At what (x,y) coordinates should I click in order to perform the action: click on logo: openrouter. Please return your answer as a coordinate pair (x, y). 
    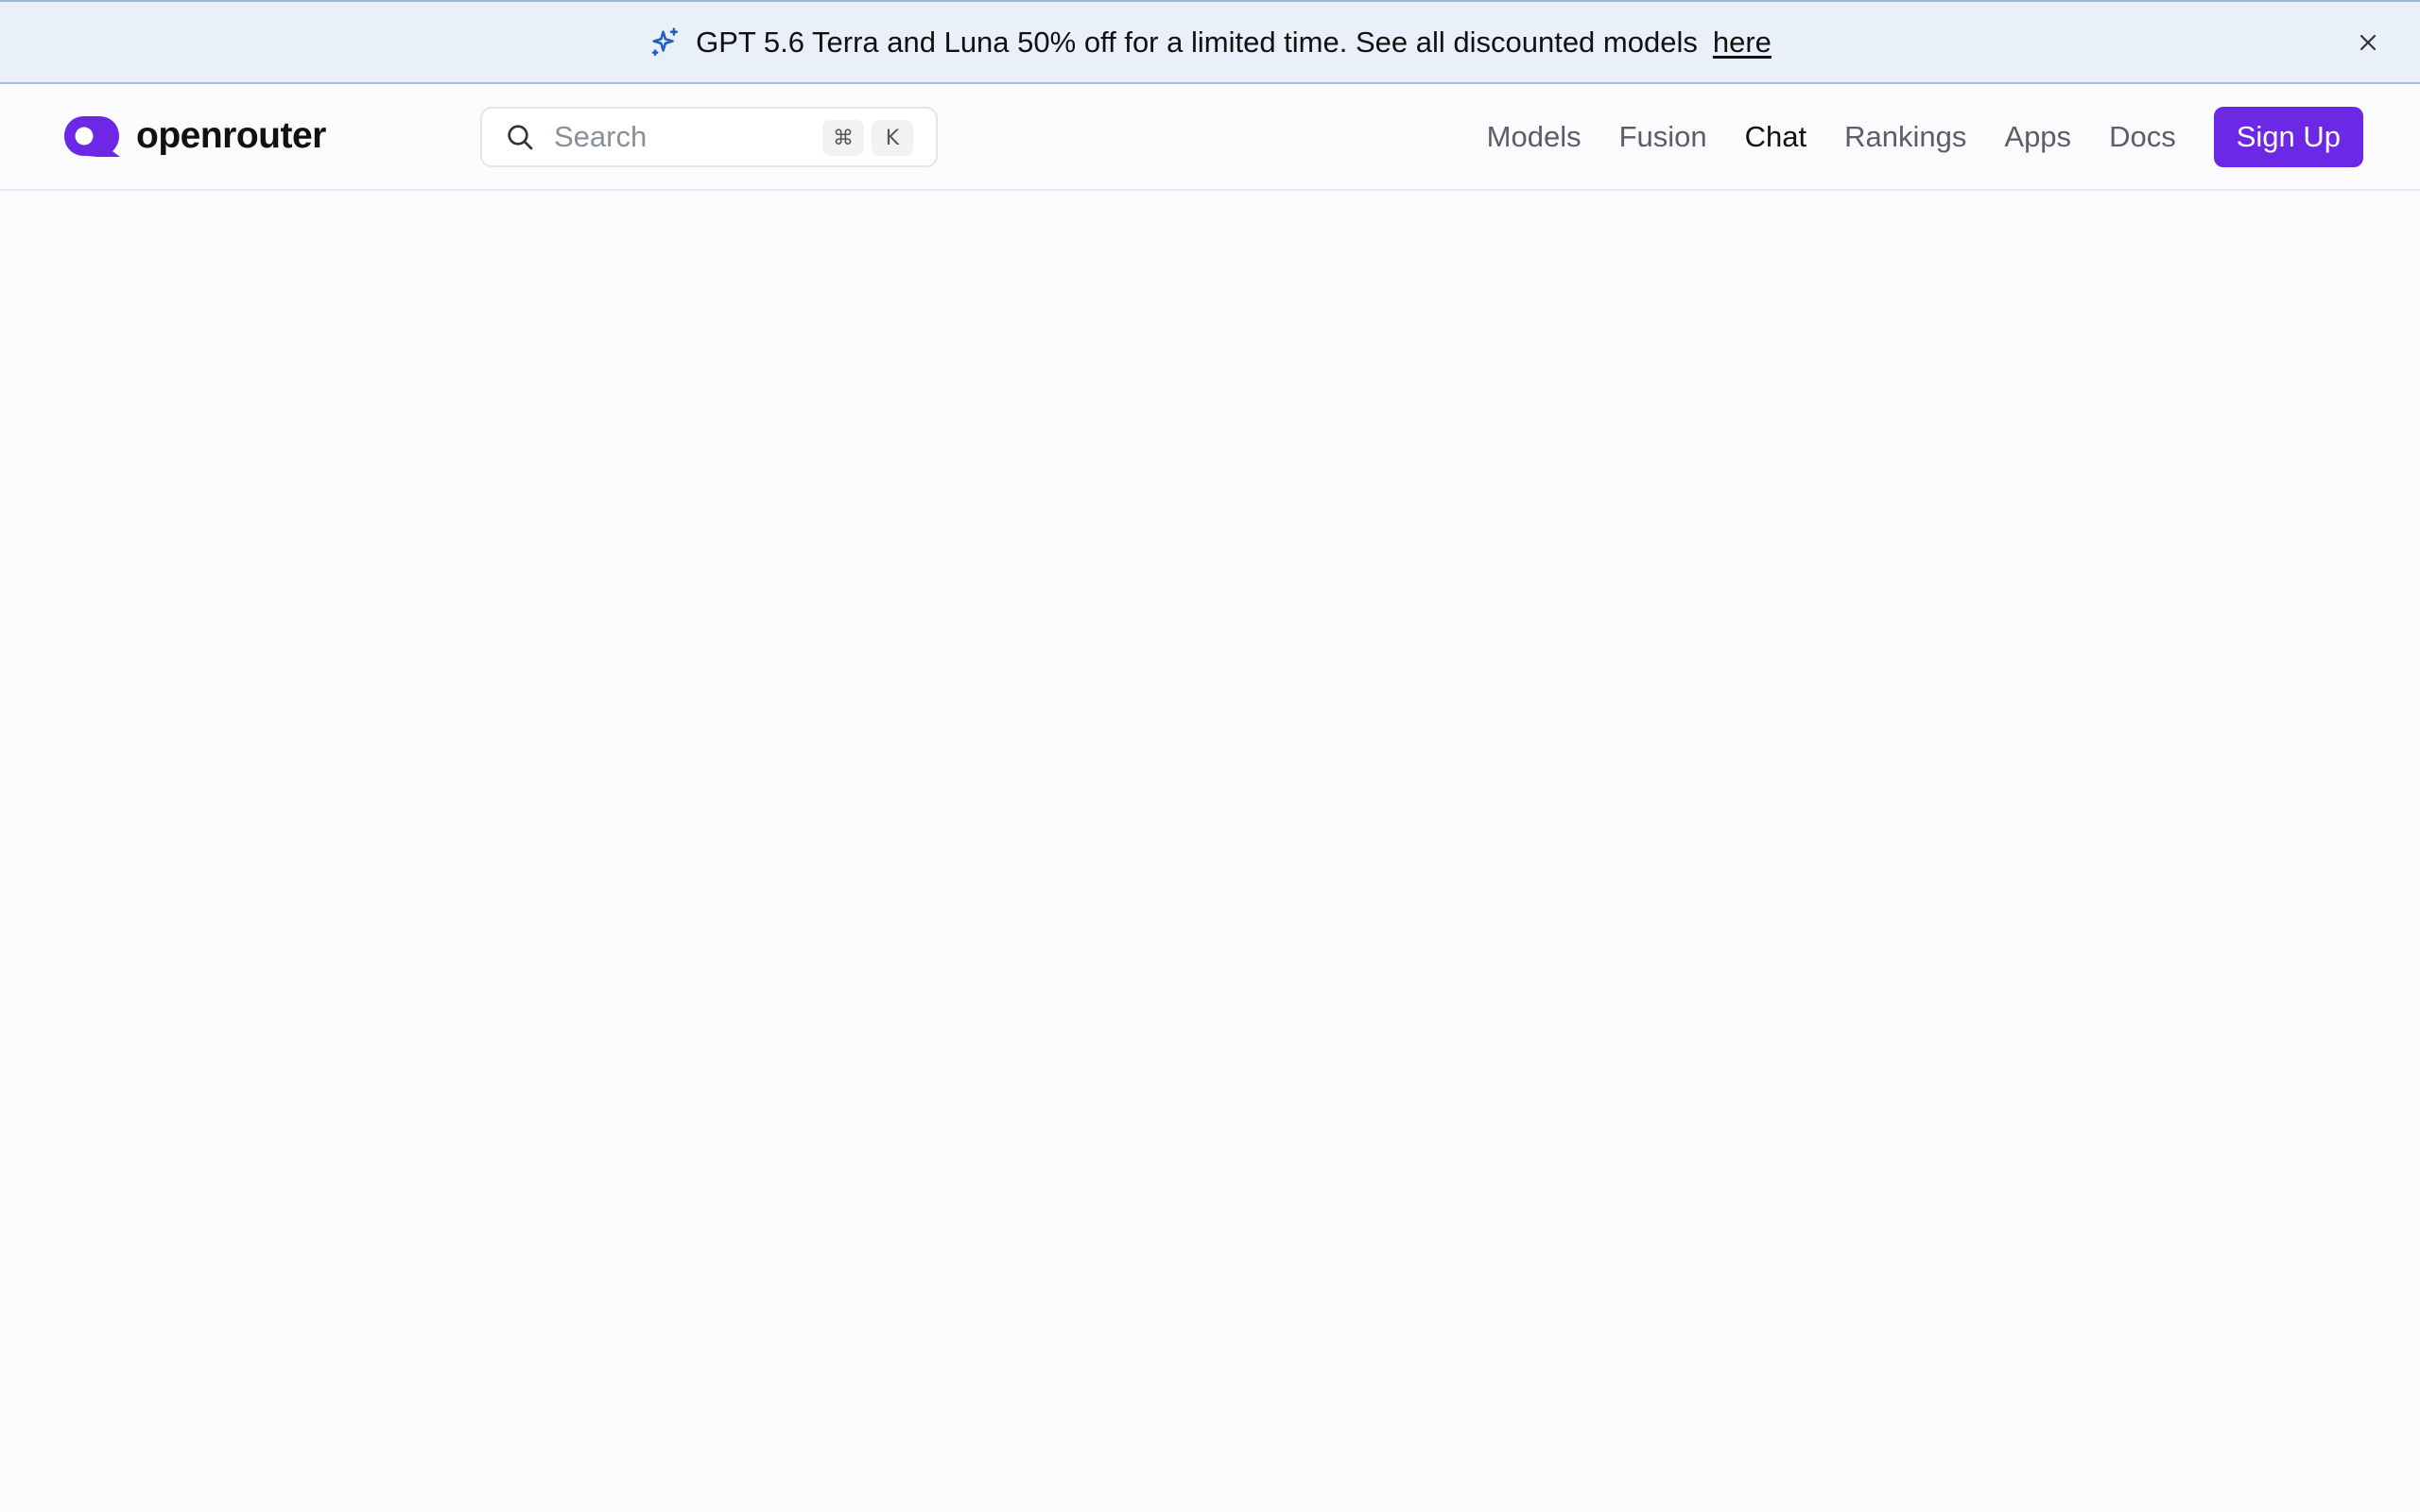
    Looking at the image, I should click on (194, 136).